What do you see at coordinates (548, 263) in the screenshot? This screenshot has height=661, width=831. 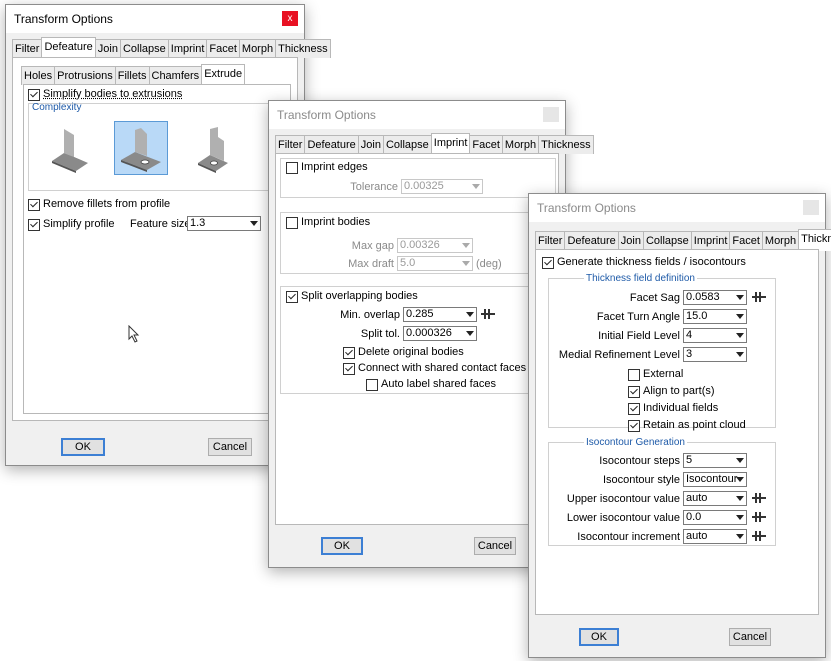 I see `generate-thickness-checkbox` at bounding box center [548, 263].